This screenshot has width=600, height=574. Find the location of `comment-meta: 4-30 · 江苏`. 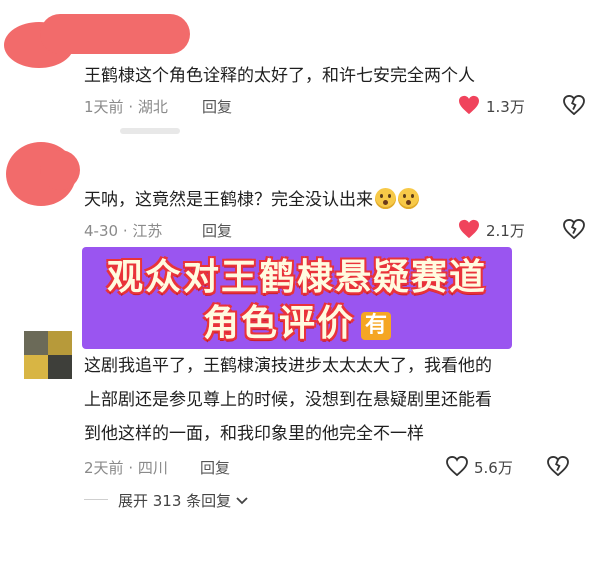

comment-meta: 4-30 · 江苏 is located at coordinates (123, 231).